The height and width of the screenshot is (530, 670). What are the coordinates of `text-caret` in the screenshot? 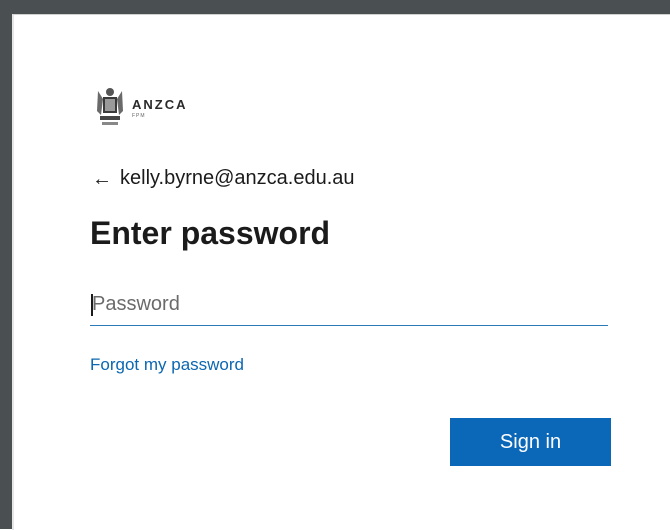 It's located at (92, 305).